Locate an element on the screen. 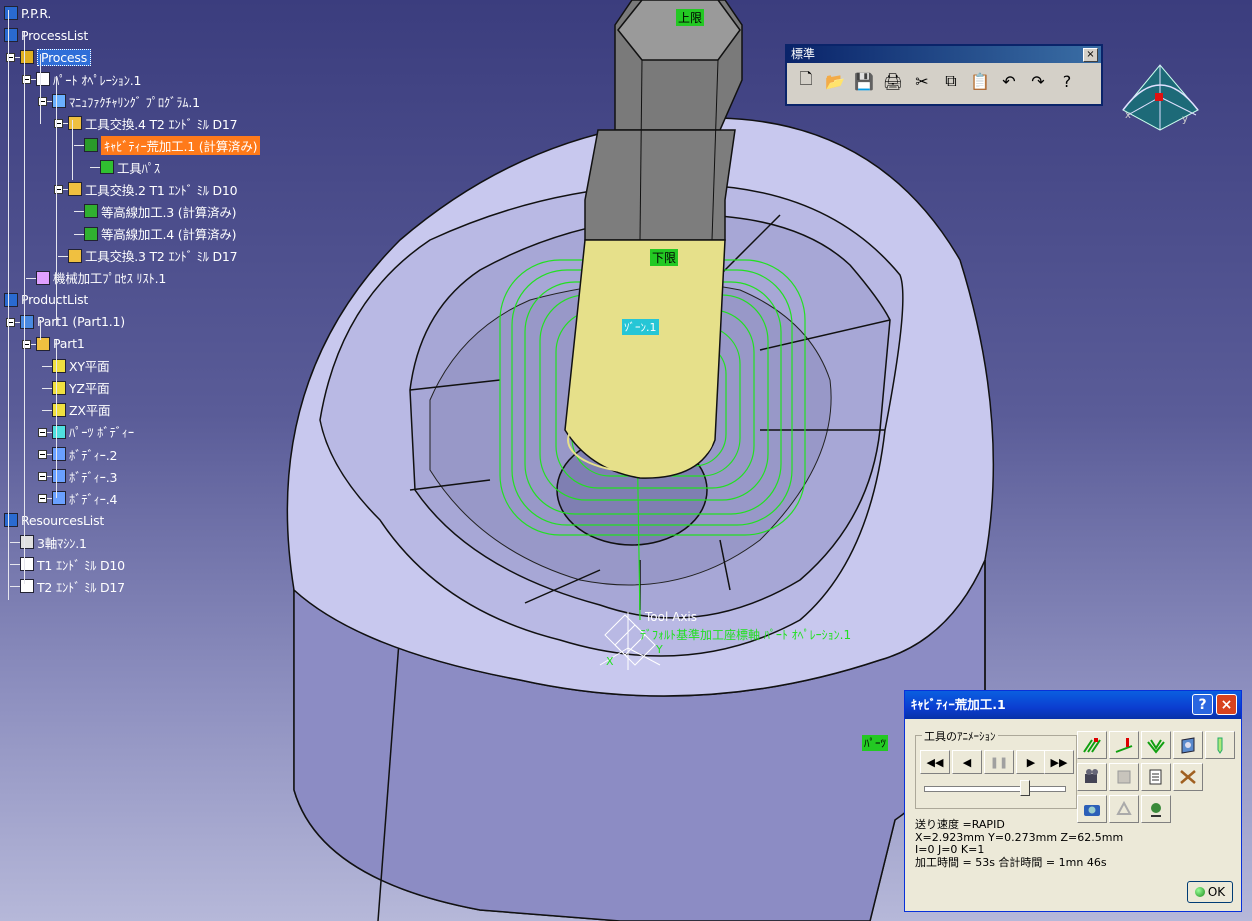 This screenshot has height=921, width=1252. tree-node-label: YZ平面 is located at coordinates (89, 389).